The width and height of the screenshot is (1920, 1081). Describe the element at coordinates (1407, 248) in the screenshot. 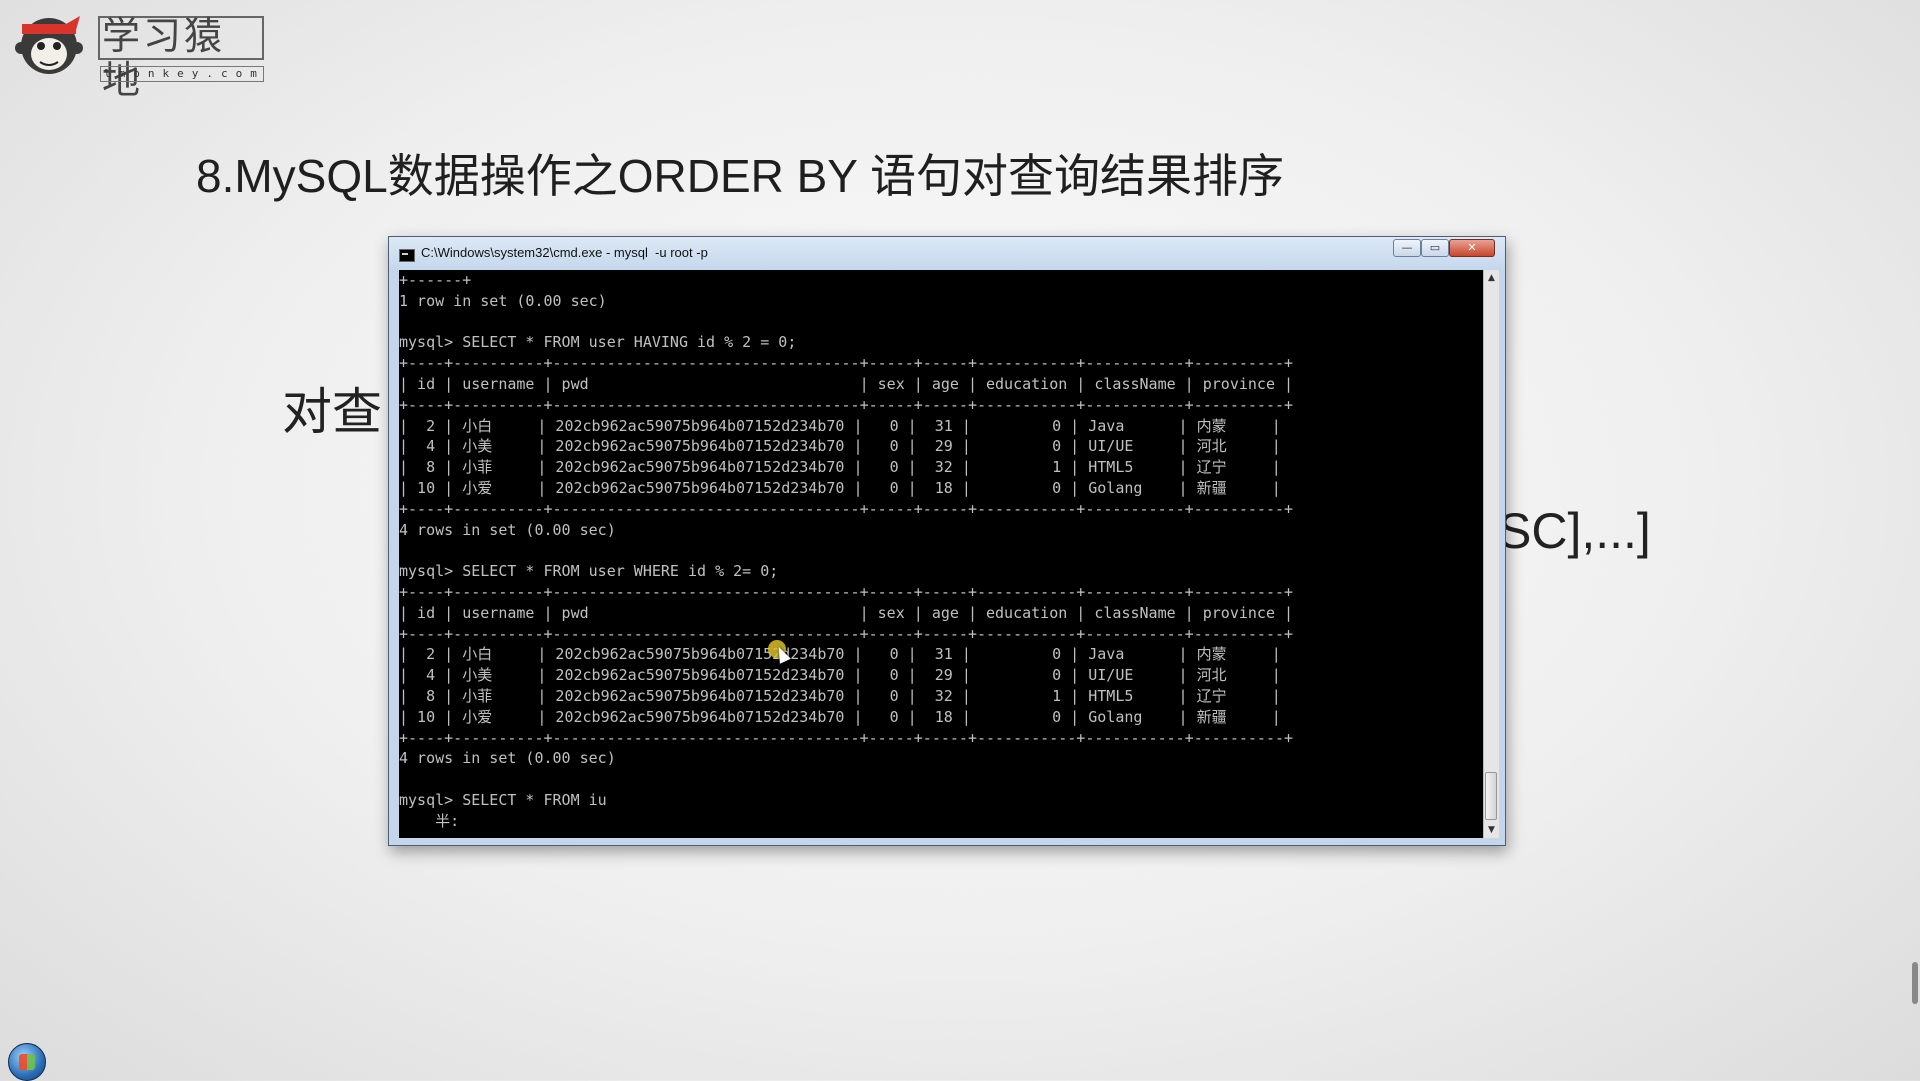

I see `minimize-button: —` at that location.